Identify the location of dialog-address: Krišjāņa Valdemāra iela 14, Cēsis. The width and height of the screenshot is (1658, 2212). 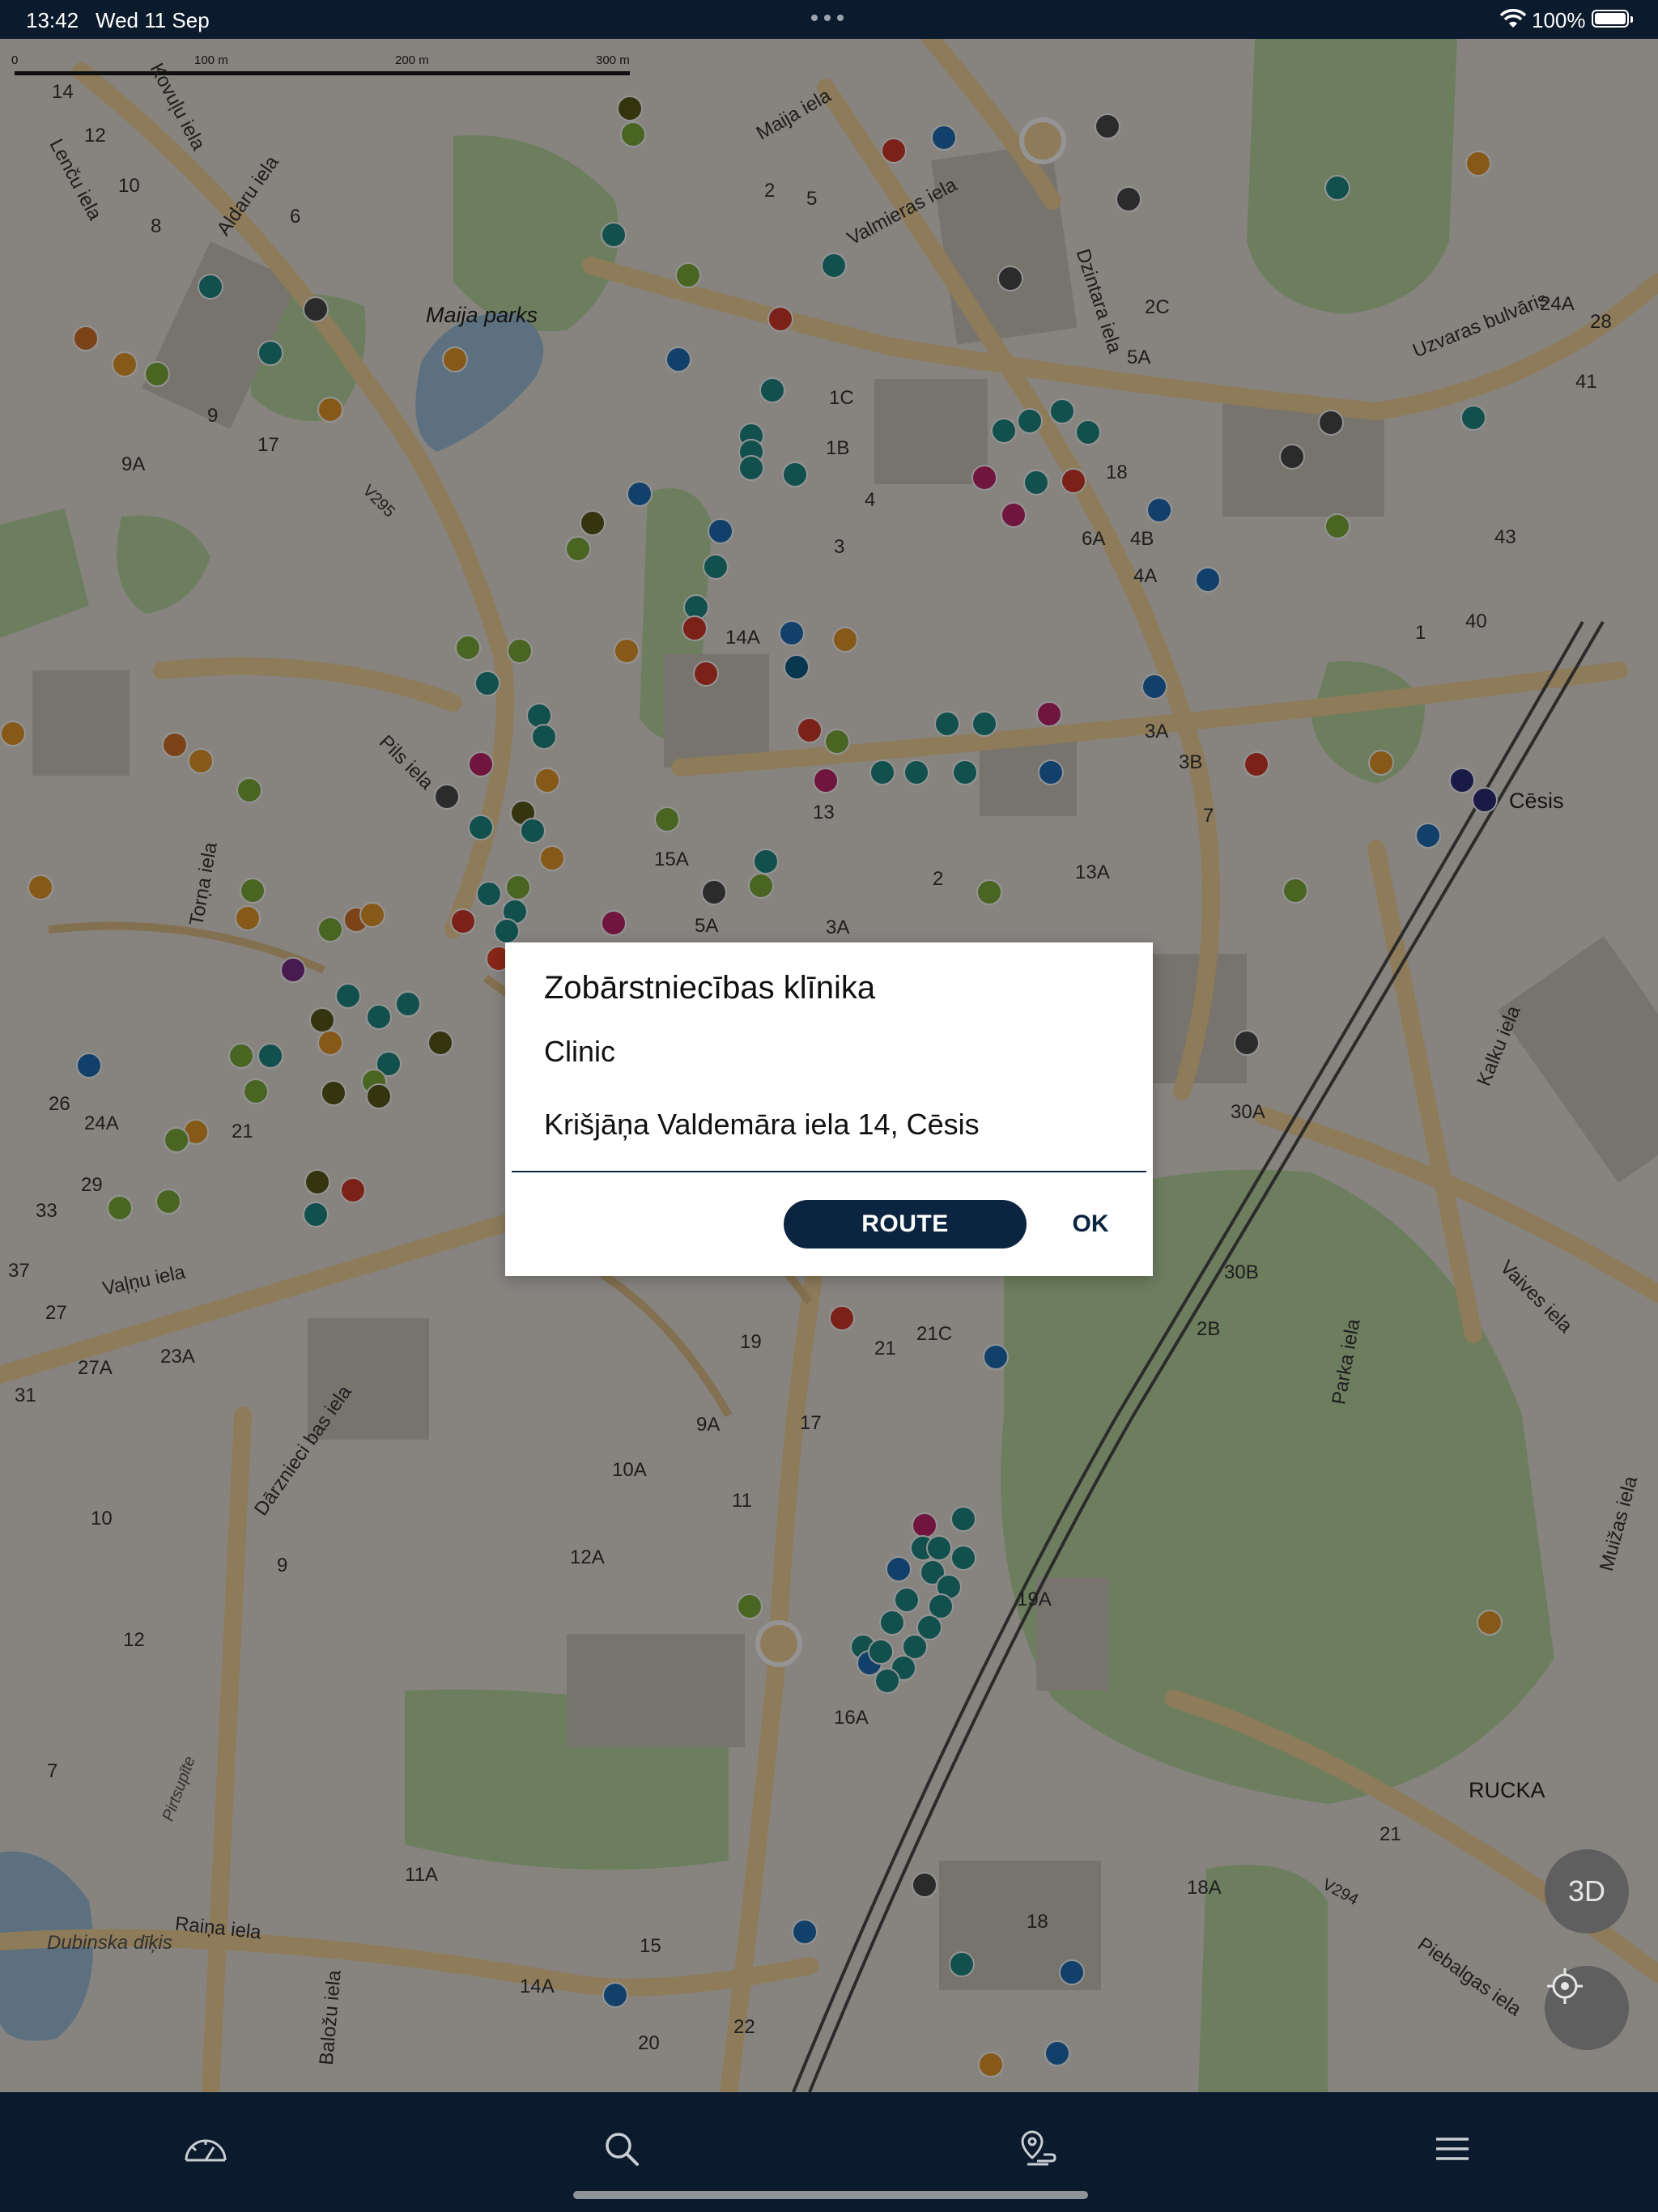
(762, 1124).